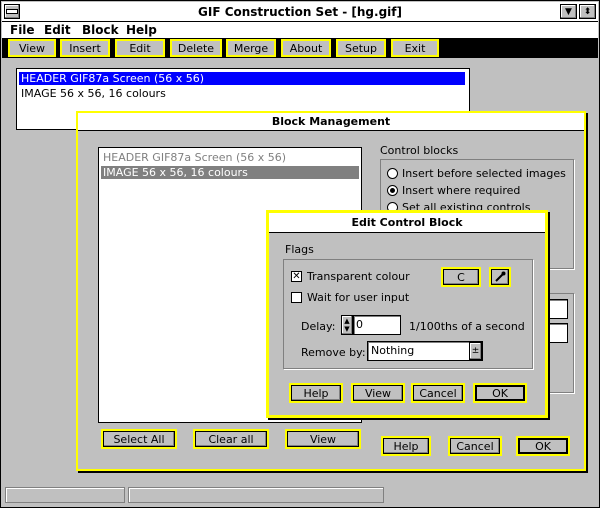  Describe the element at coordinates (251, 48) in the screenshot. I see `toolbar-merge-button: Merge` at that location.